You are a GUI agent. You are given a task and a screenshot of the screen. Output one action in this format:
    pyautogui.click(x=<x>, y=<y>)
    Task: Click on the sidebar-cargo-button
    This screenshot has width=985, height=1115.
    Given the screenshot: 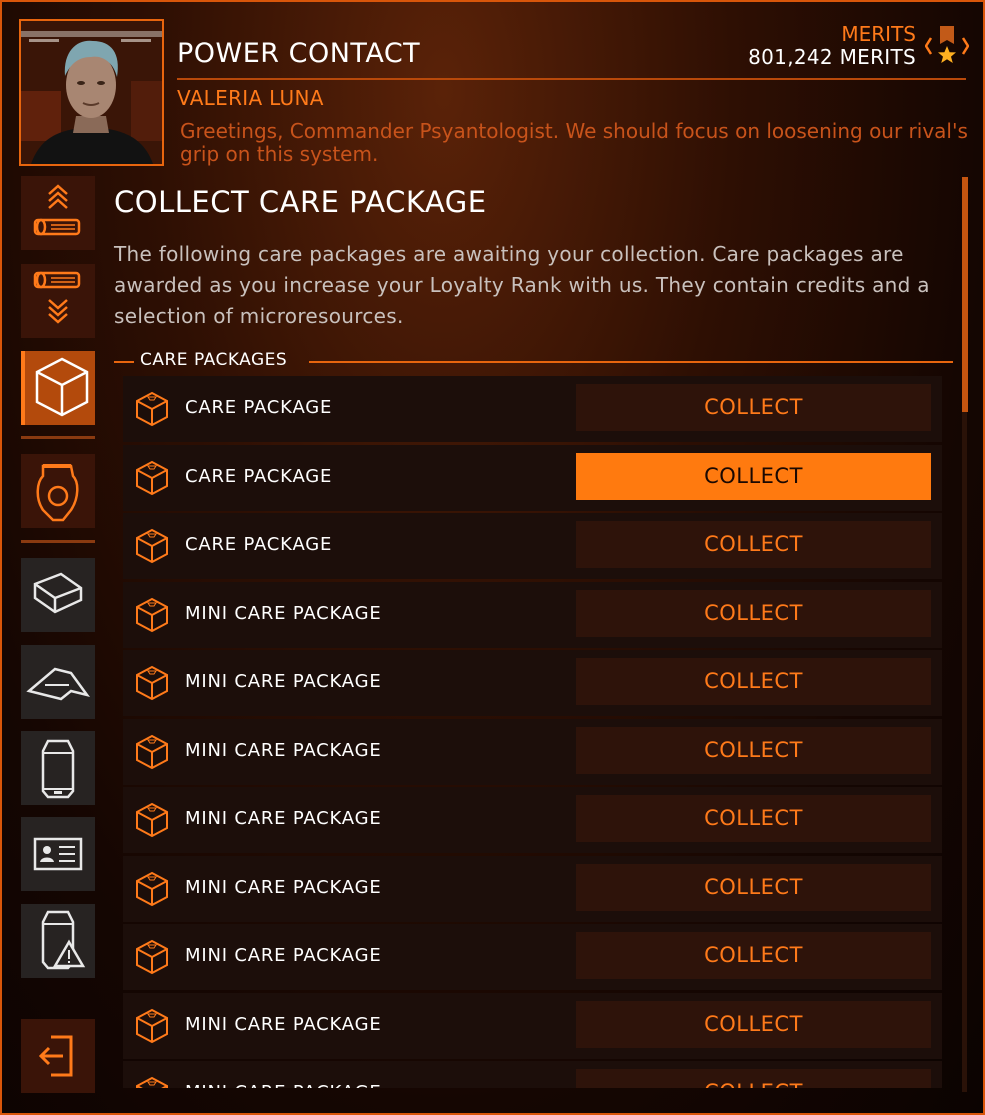 What is the action you would take?
    pyautogui.click(x=58, y=595)
    